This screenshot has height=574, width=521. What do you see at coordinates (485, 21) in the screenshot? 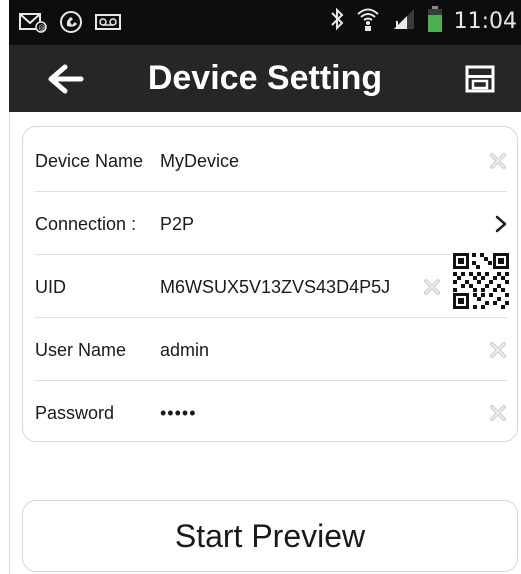
I see `status-time: 11:04` at bounding box center [485, 21].